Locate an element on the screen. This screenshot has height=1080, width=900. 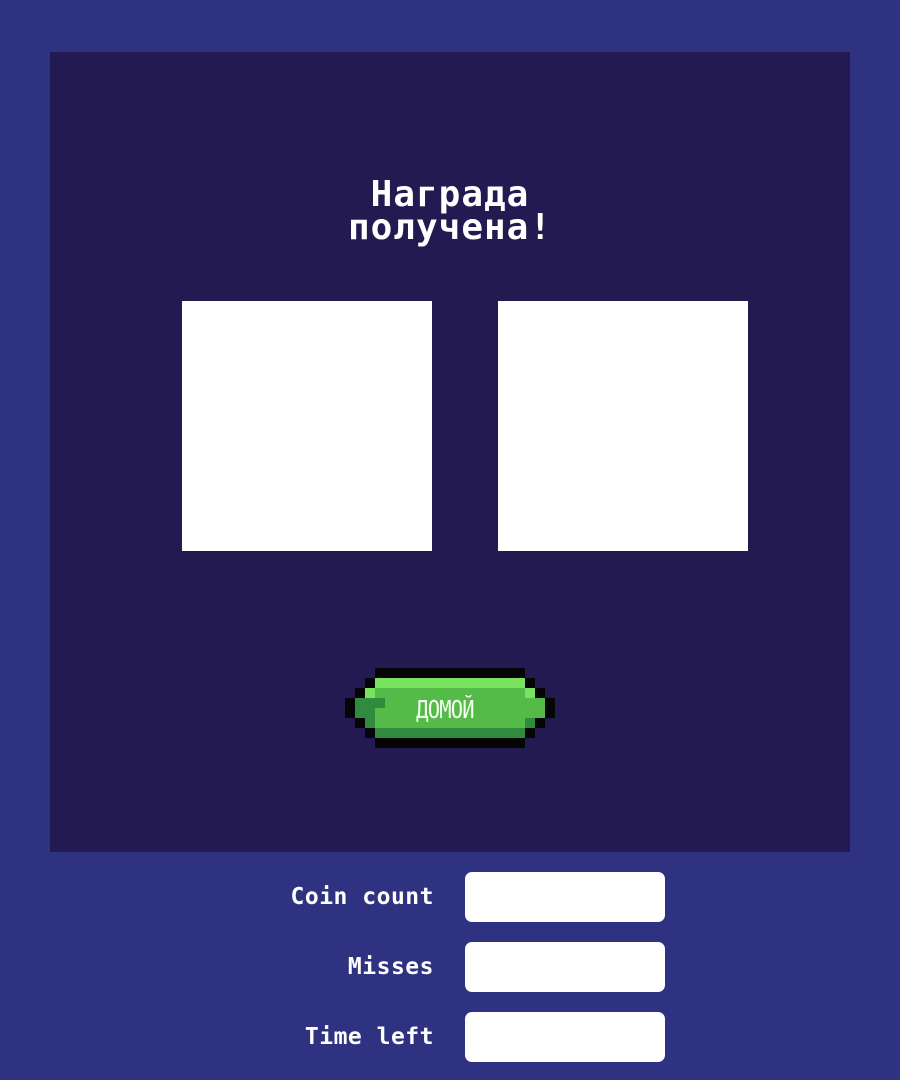
time-left-label: Time left is located at coordinates (369, 1037).